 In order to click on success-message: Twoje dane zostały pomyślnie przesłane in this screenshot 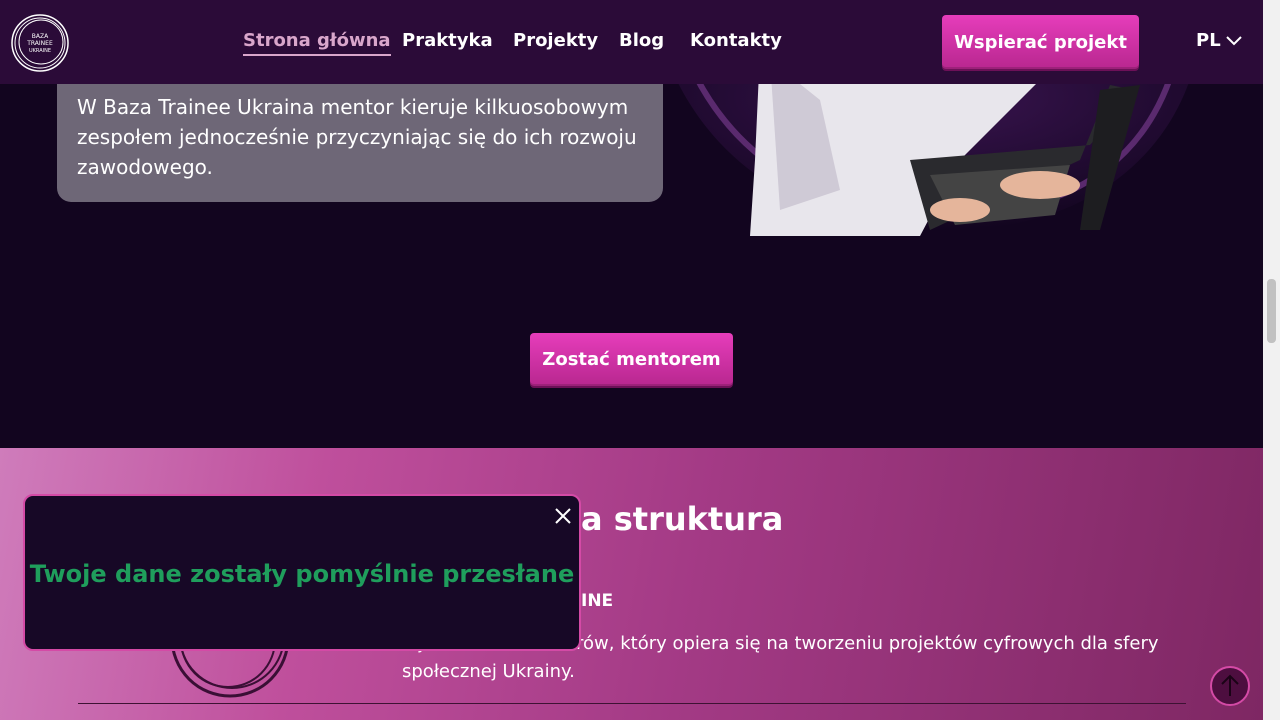, I will do `click(302, 574)`.